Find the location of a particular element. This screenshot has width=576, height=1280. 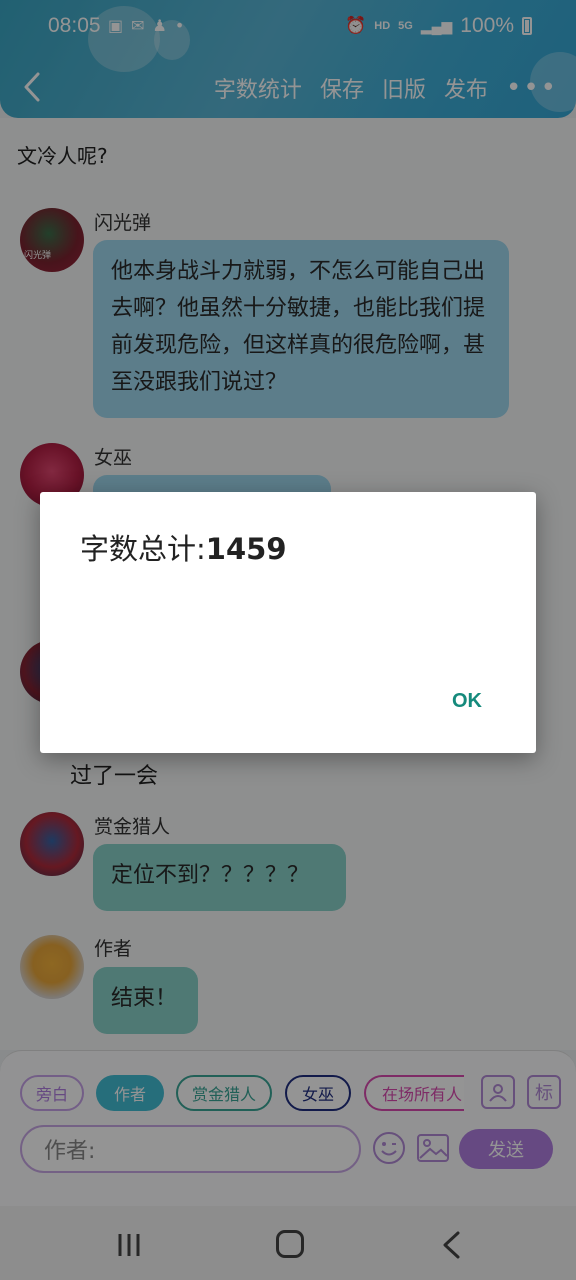

ok-button: OK is located at coordinates (467, 701).